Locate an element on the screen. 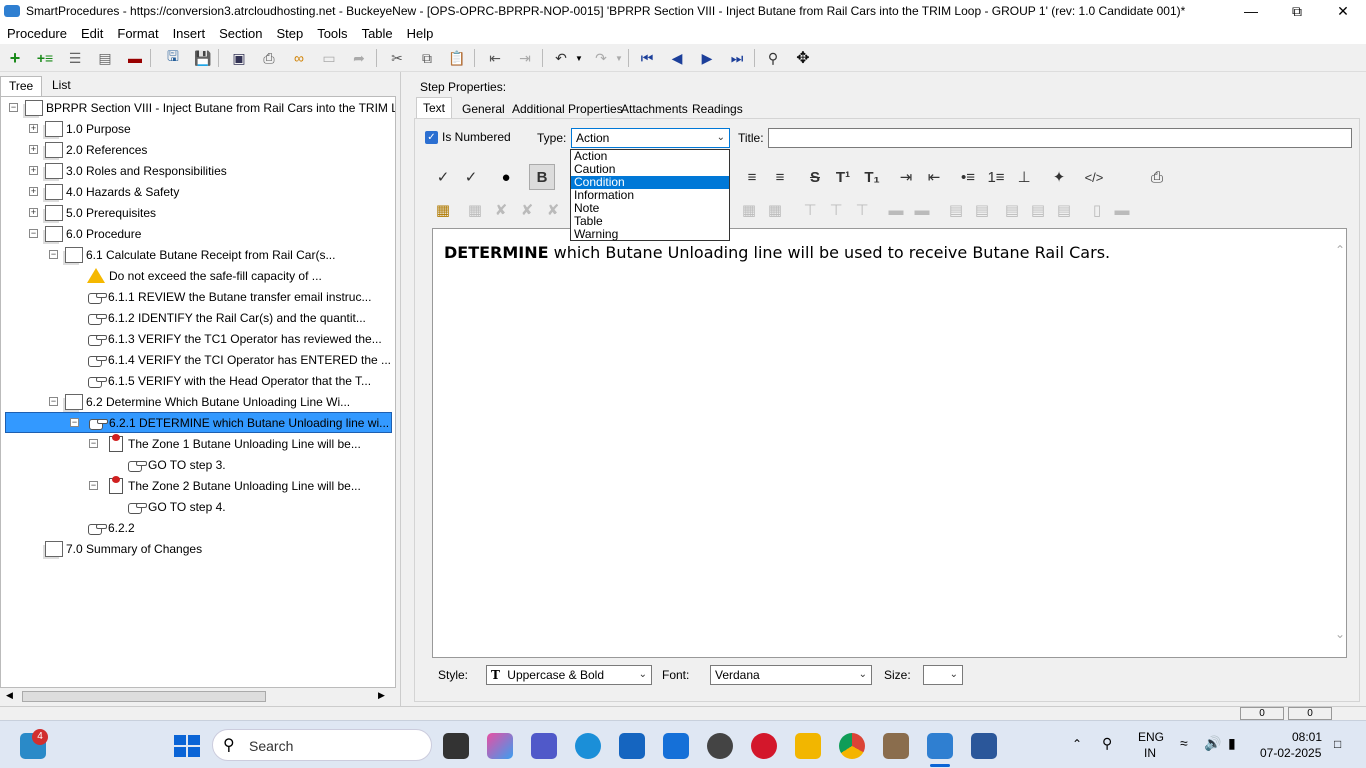 This screenshot has height=768, width=1366. type-select: Action ⌄ is located at coordinates (650, 138).